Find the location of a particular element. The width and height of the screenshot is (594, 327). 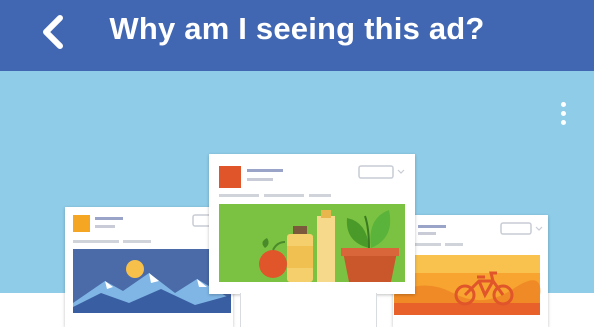

ad-card-right is located at coordinates (470, 271).